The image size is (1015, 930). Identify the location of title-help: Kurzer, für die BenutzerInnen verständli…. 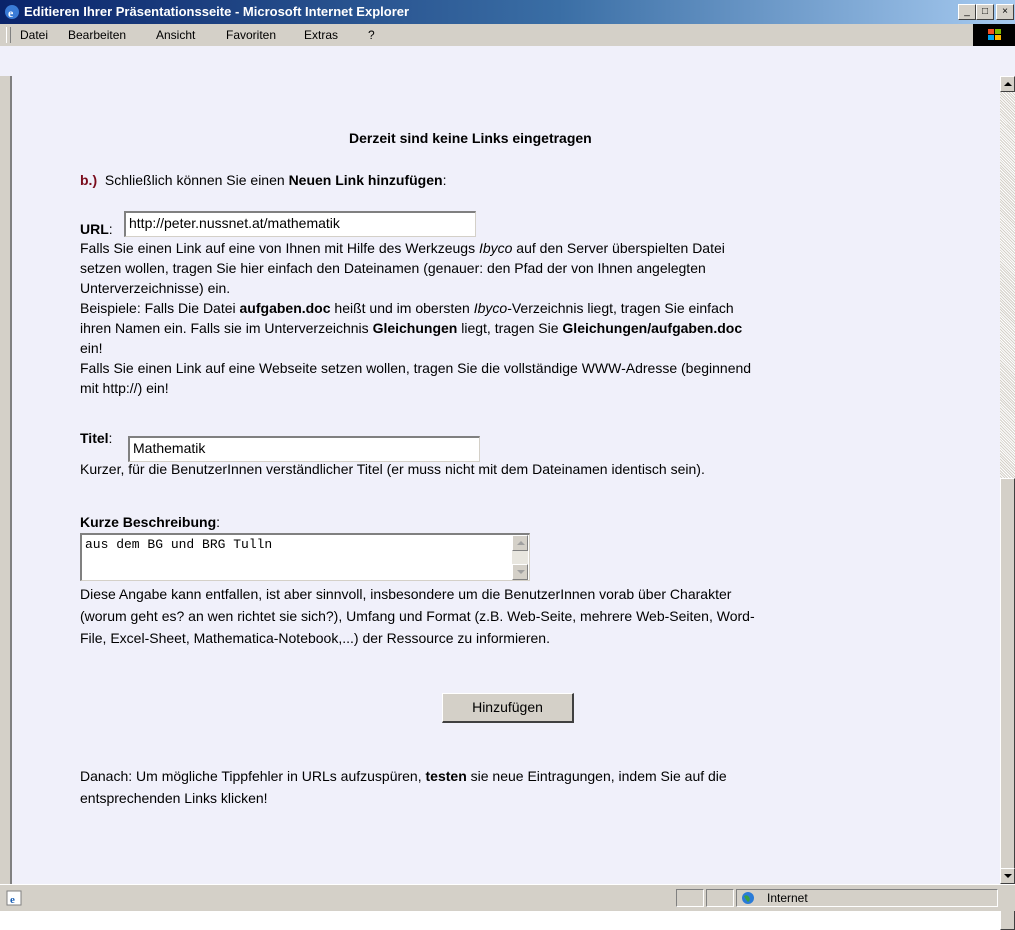
(392, 469).